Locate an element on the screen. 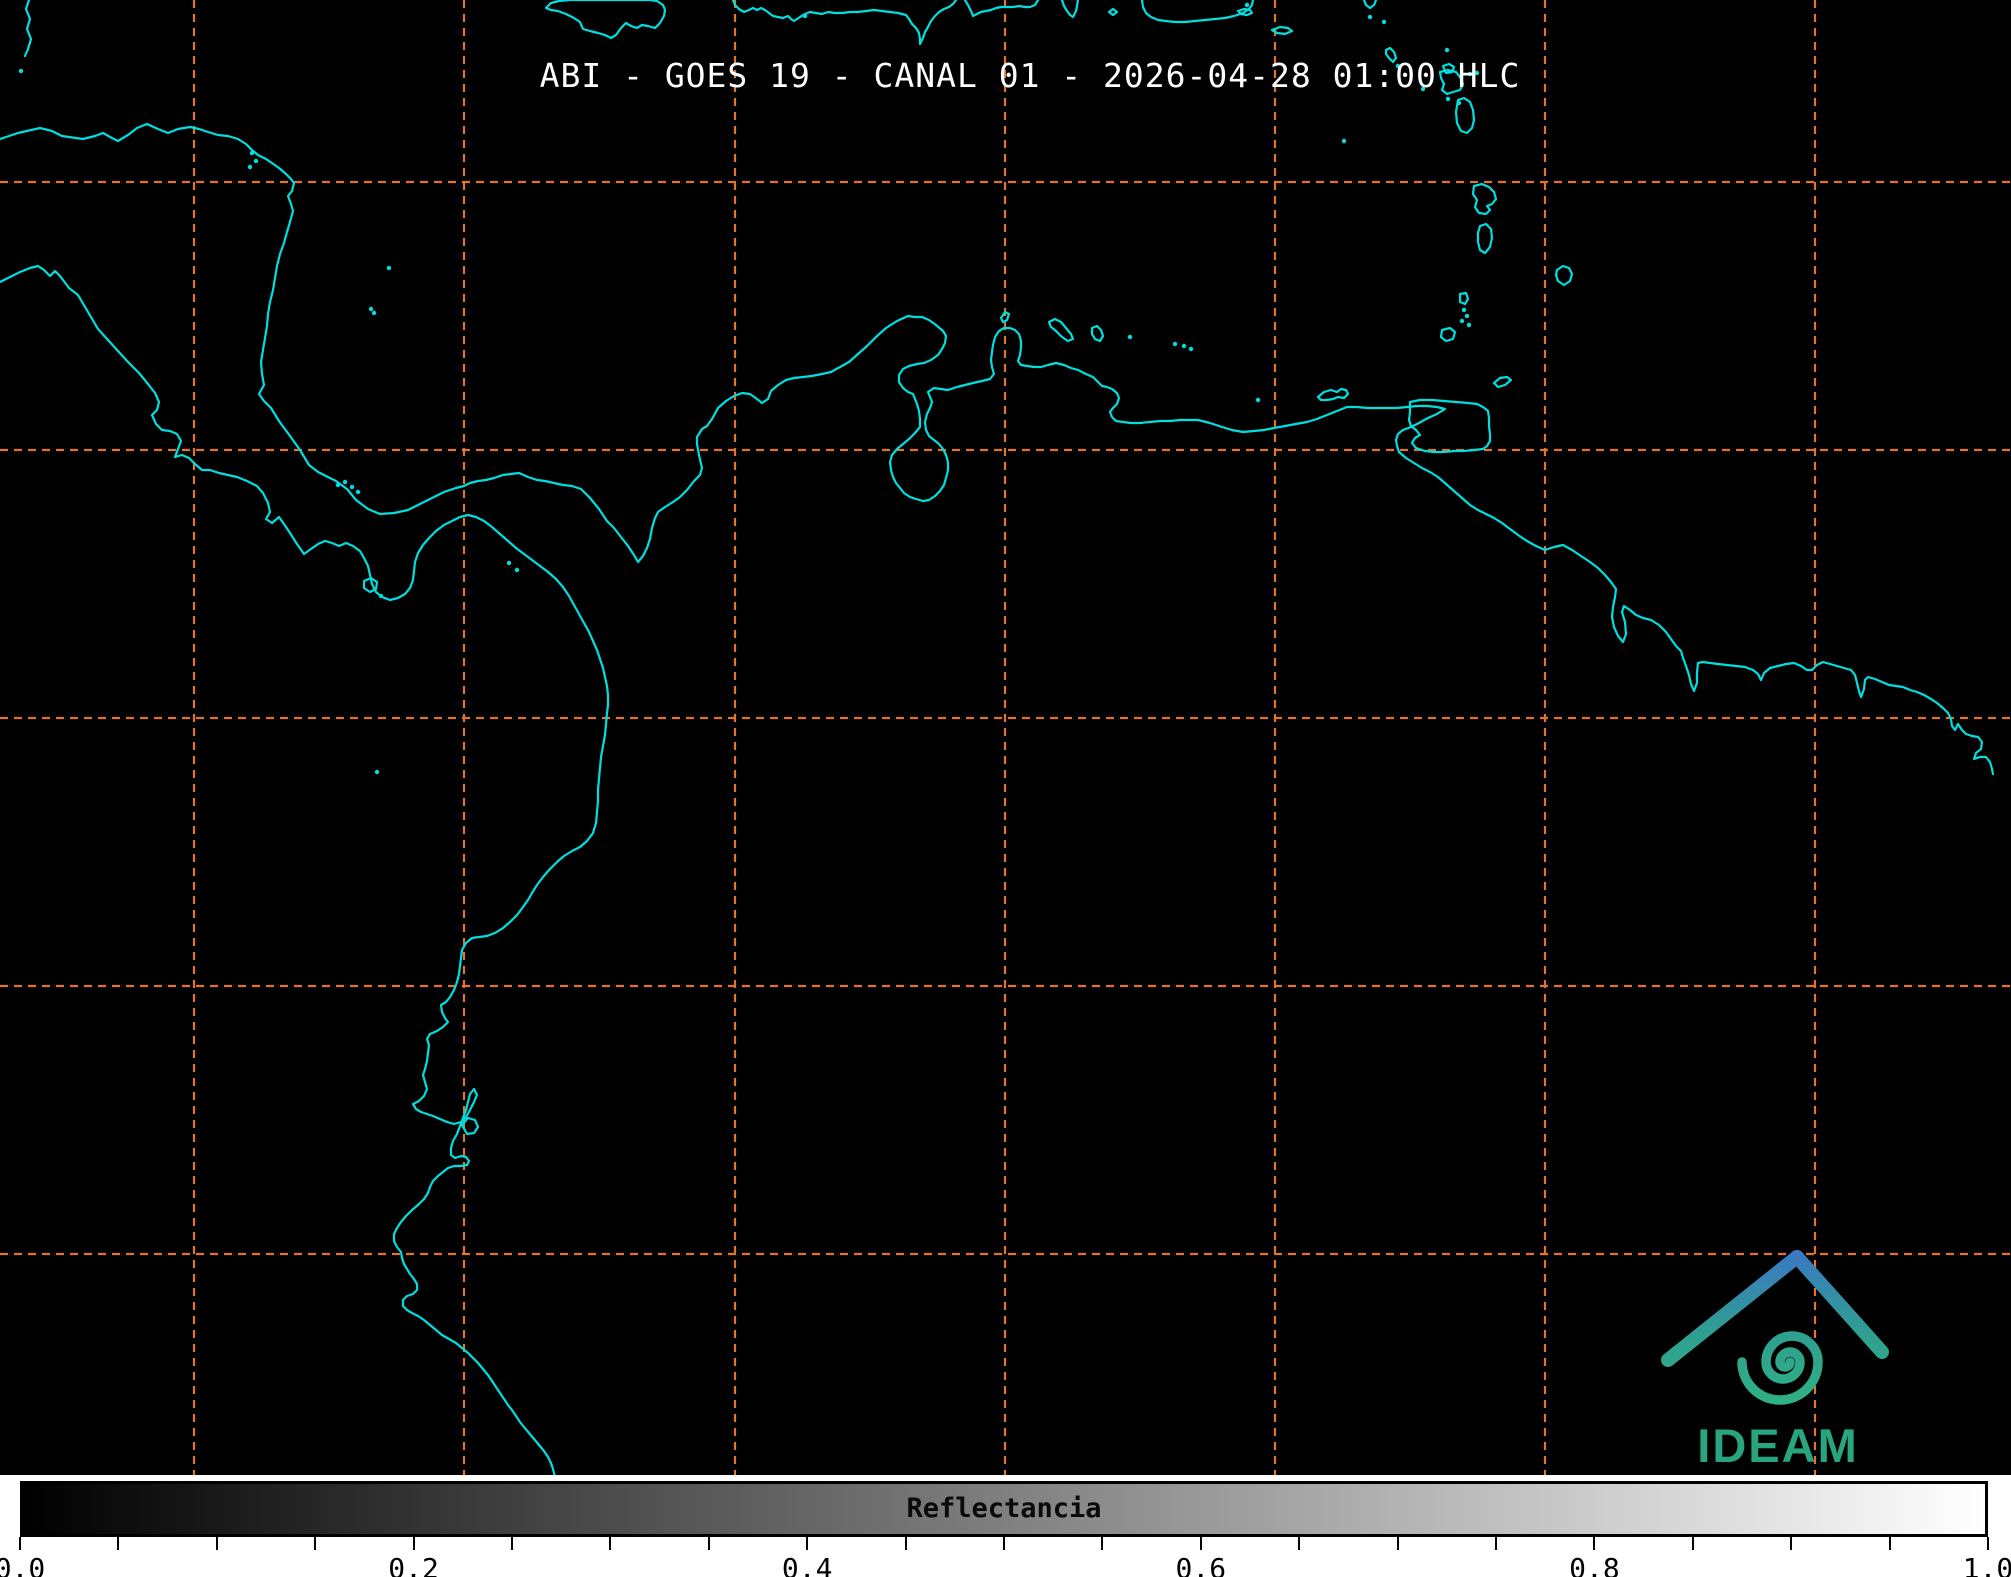 This screenshot has width=2011, height=1577. colorbar-strip: Reflectancia 0.0 0.2 0.4 0.6 0.8 1.0 is located at coordinates (1005, 1526).